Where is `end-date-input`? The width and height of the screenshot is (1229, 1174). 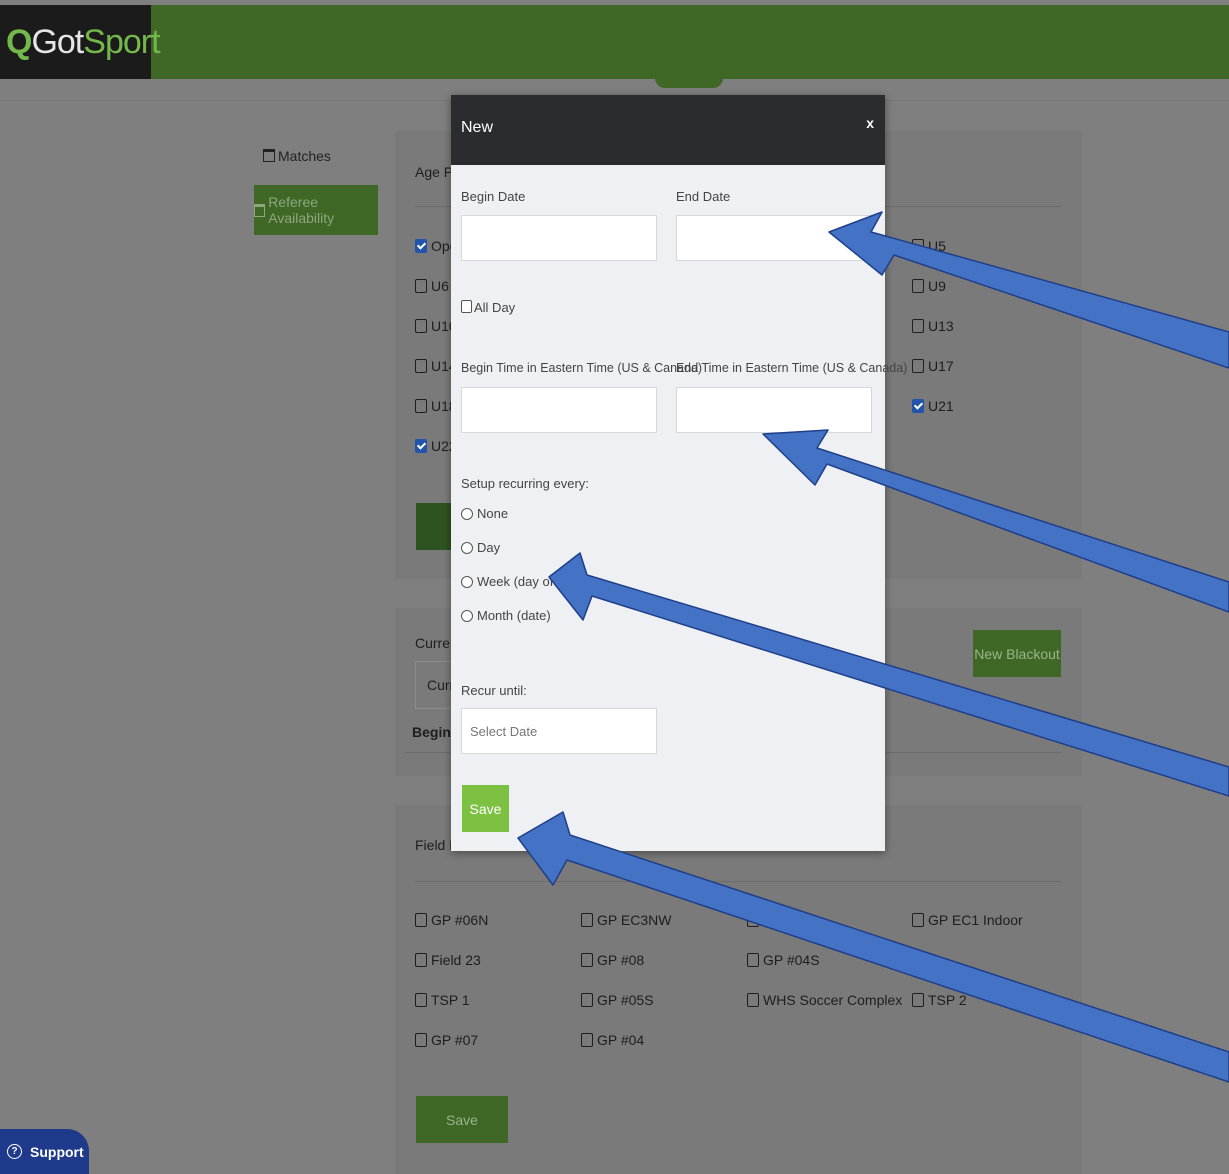 end-date-input is located at coordinates (774, 238).